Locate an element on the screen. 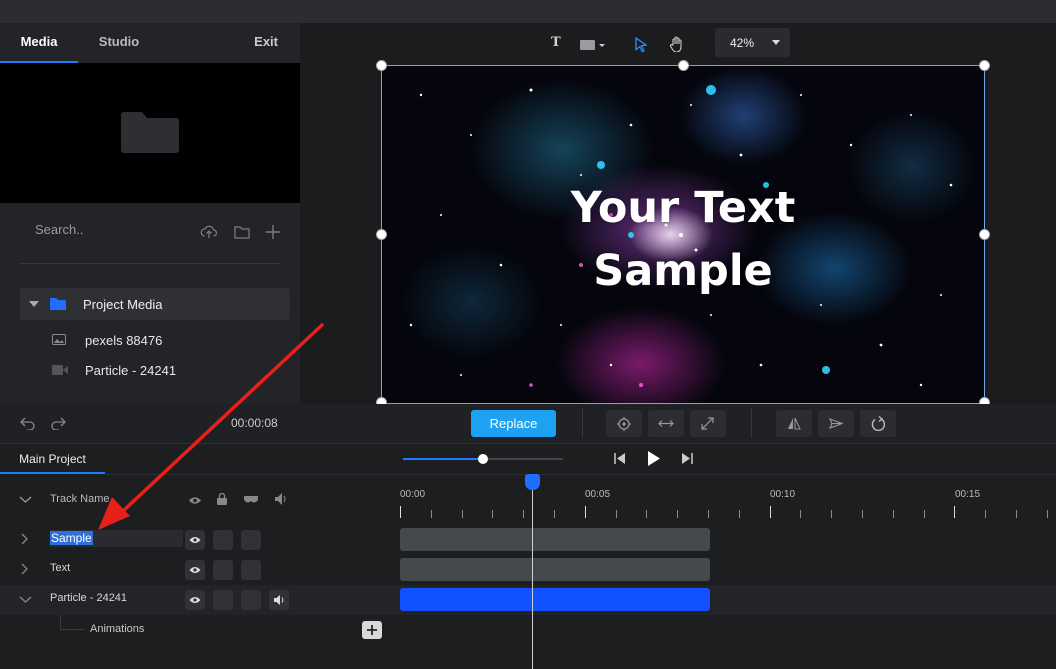 The image size is (1056, 669). flip-icon is located at coordinates (794, 423).